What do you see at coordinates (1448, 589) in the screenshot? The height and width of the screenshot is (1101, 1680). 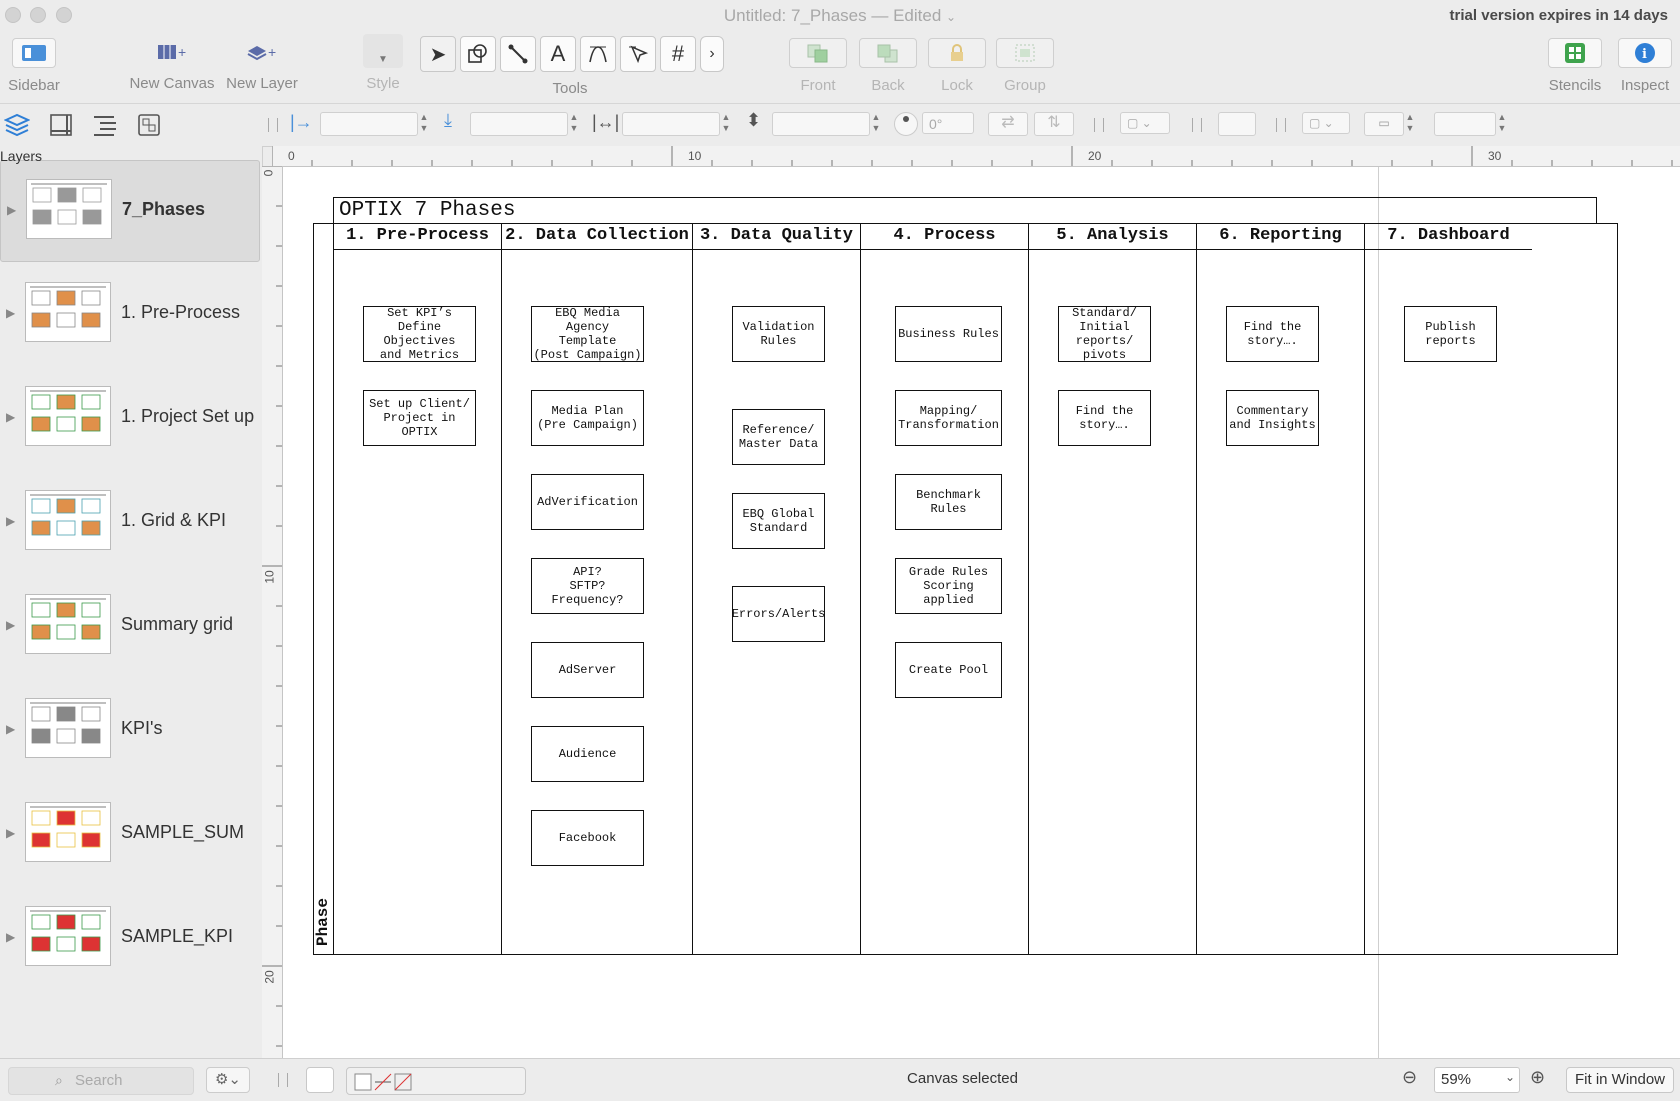 I see `phase-column: 7. Dashboard Publish reports` at bounding box center [1448, 589].